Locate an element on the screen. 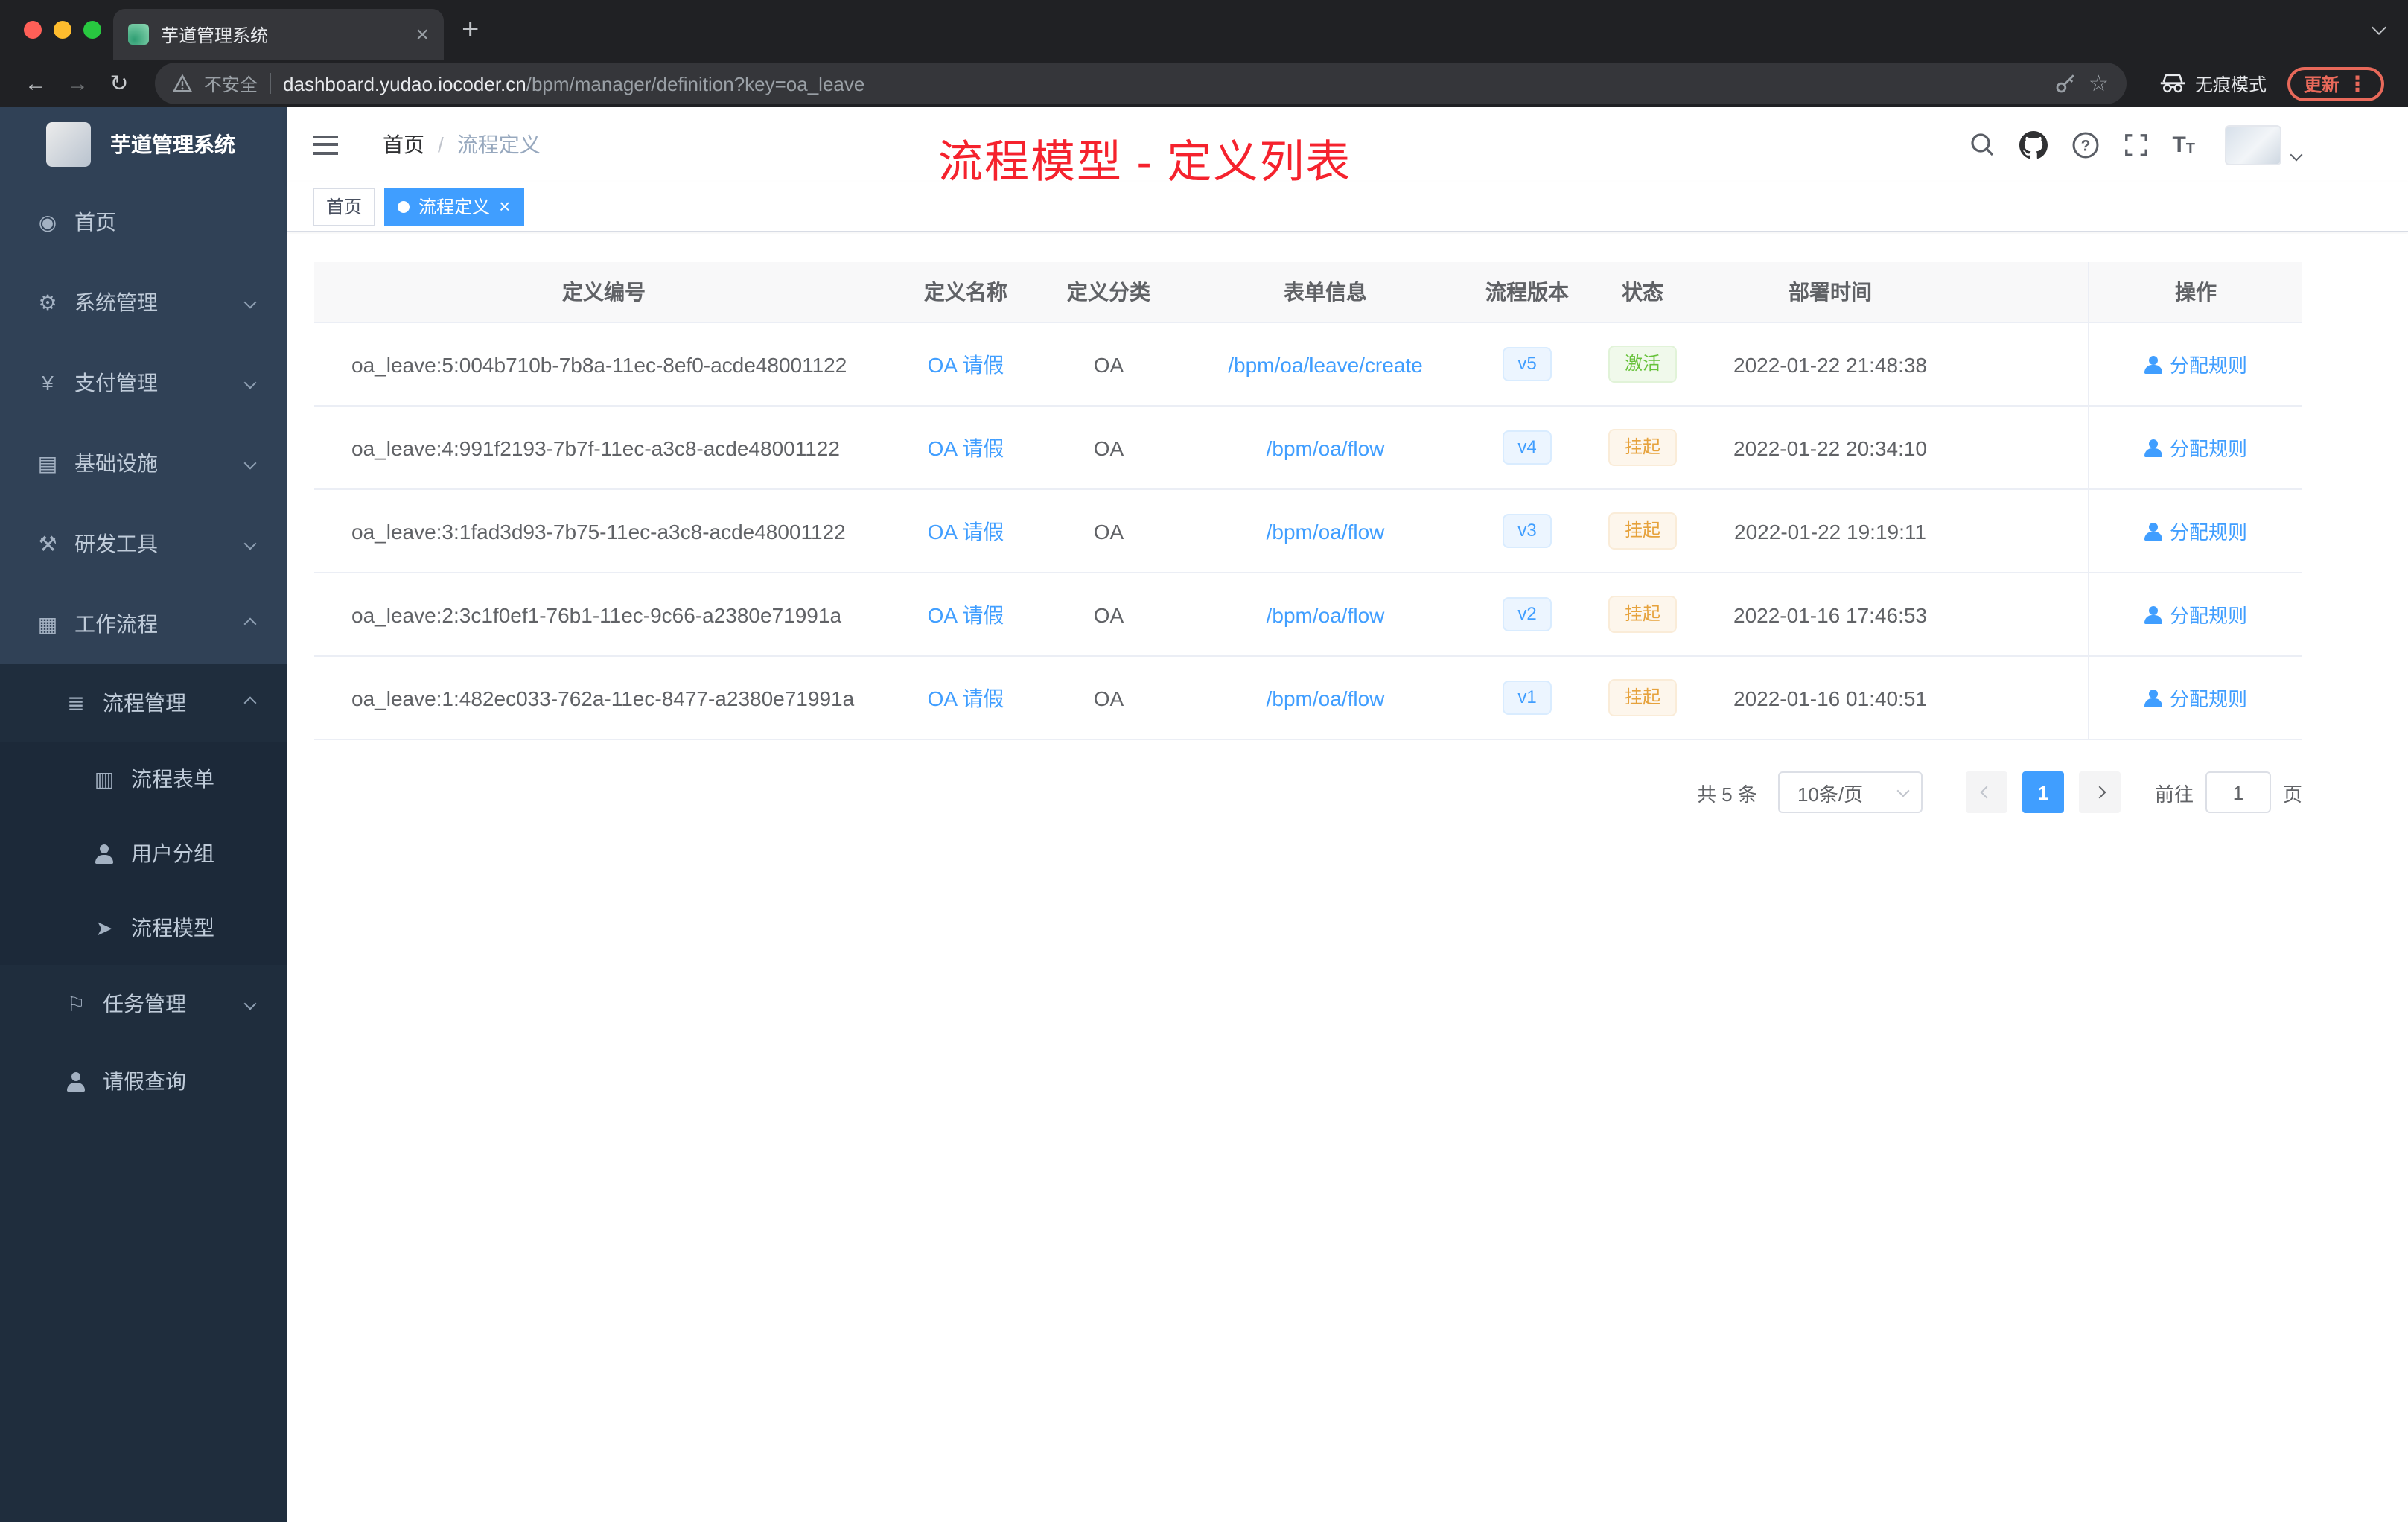 This screenshot has width=2408, height=1522. bookmark-star-icon: ☆ is located at coordinates (2099, 83).